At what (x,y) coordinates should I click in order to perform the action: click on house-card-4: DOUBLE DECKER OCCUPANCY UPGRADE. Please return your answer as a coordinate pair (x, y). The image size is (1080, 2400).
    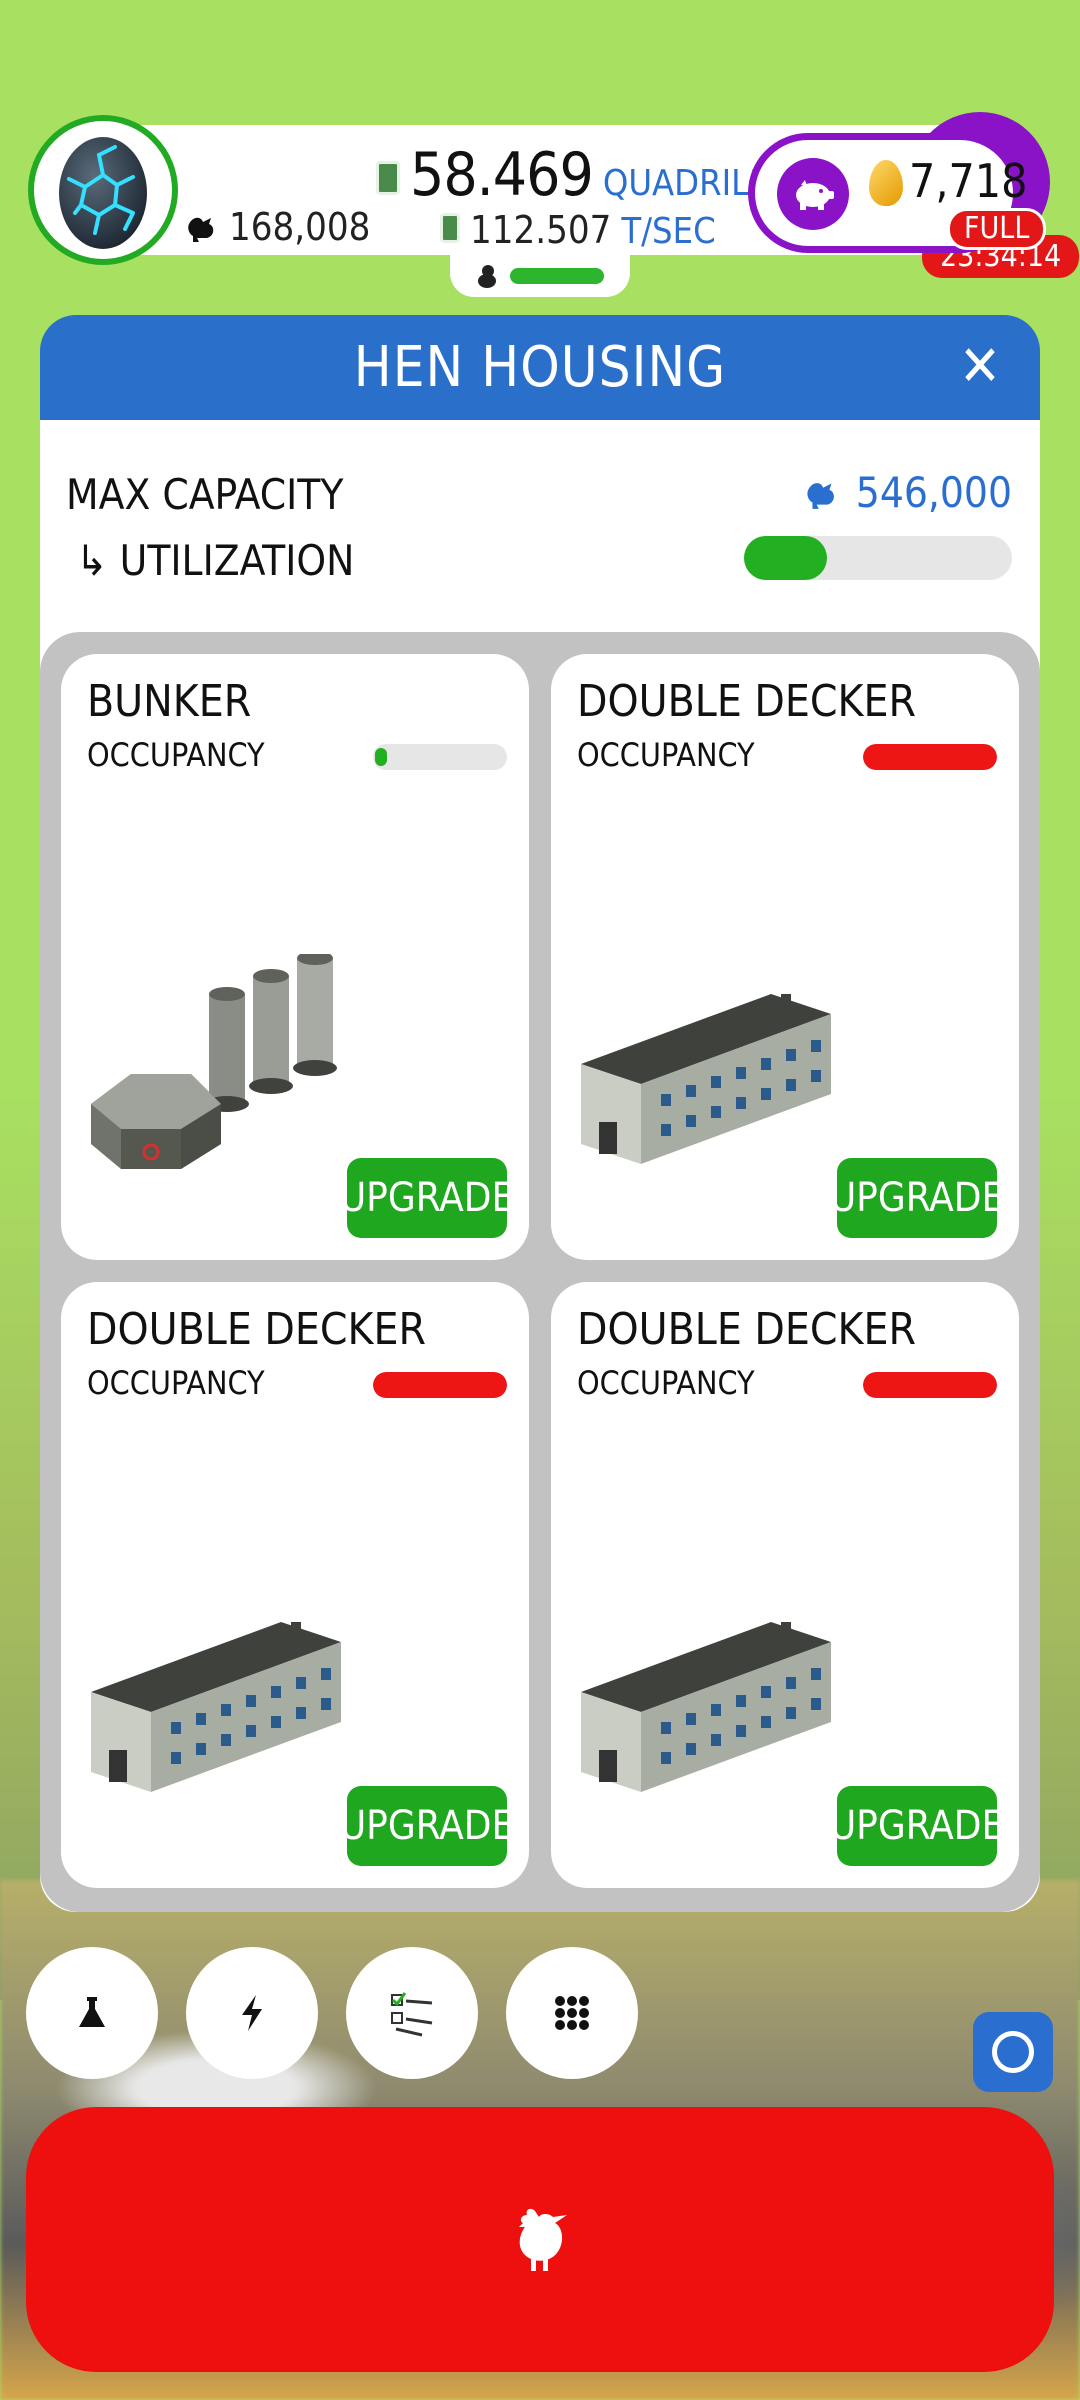
    Looking at the image, I should click on (785, 1585).